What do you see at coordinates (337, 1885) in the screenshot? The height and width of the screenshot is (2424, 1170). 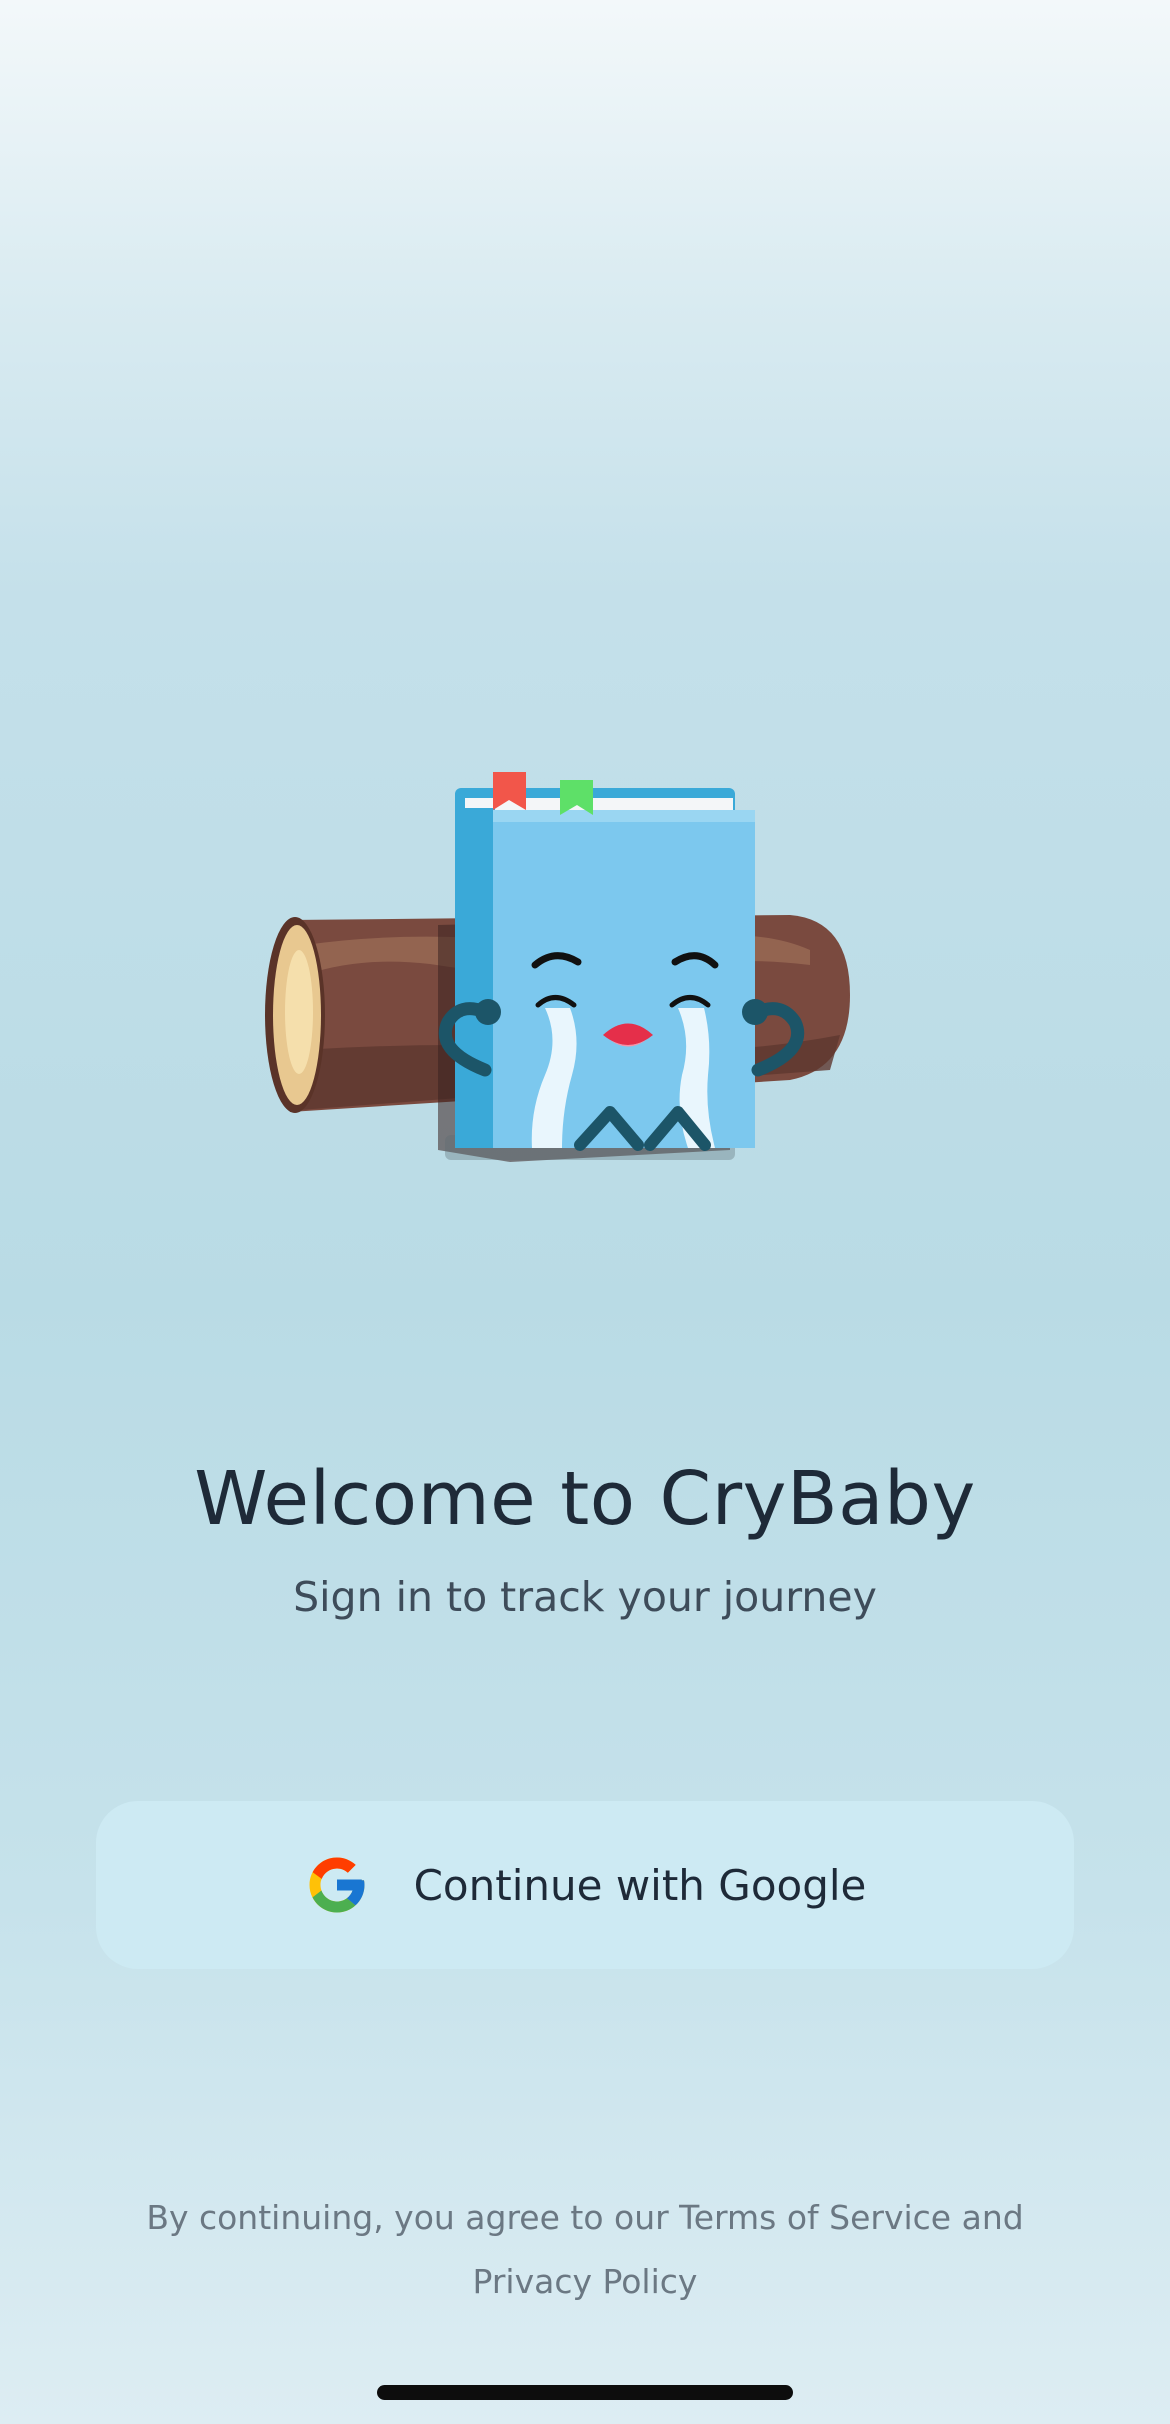 I see `google-icon` at bounding box center [337, 1885].